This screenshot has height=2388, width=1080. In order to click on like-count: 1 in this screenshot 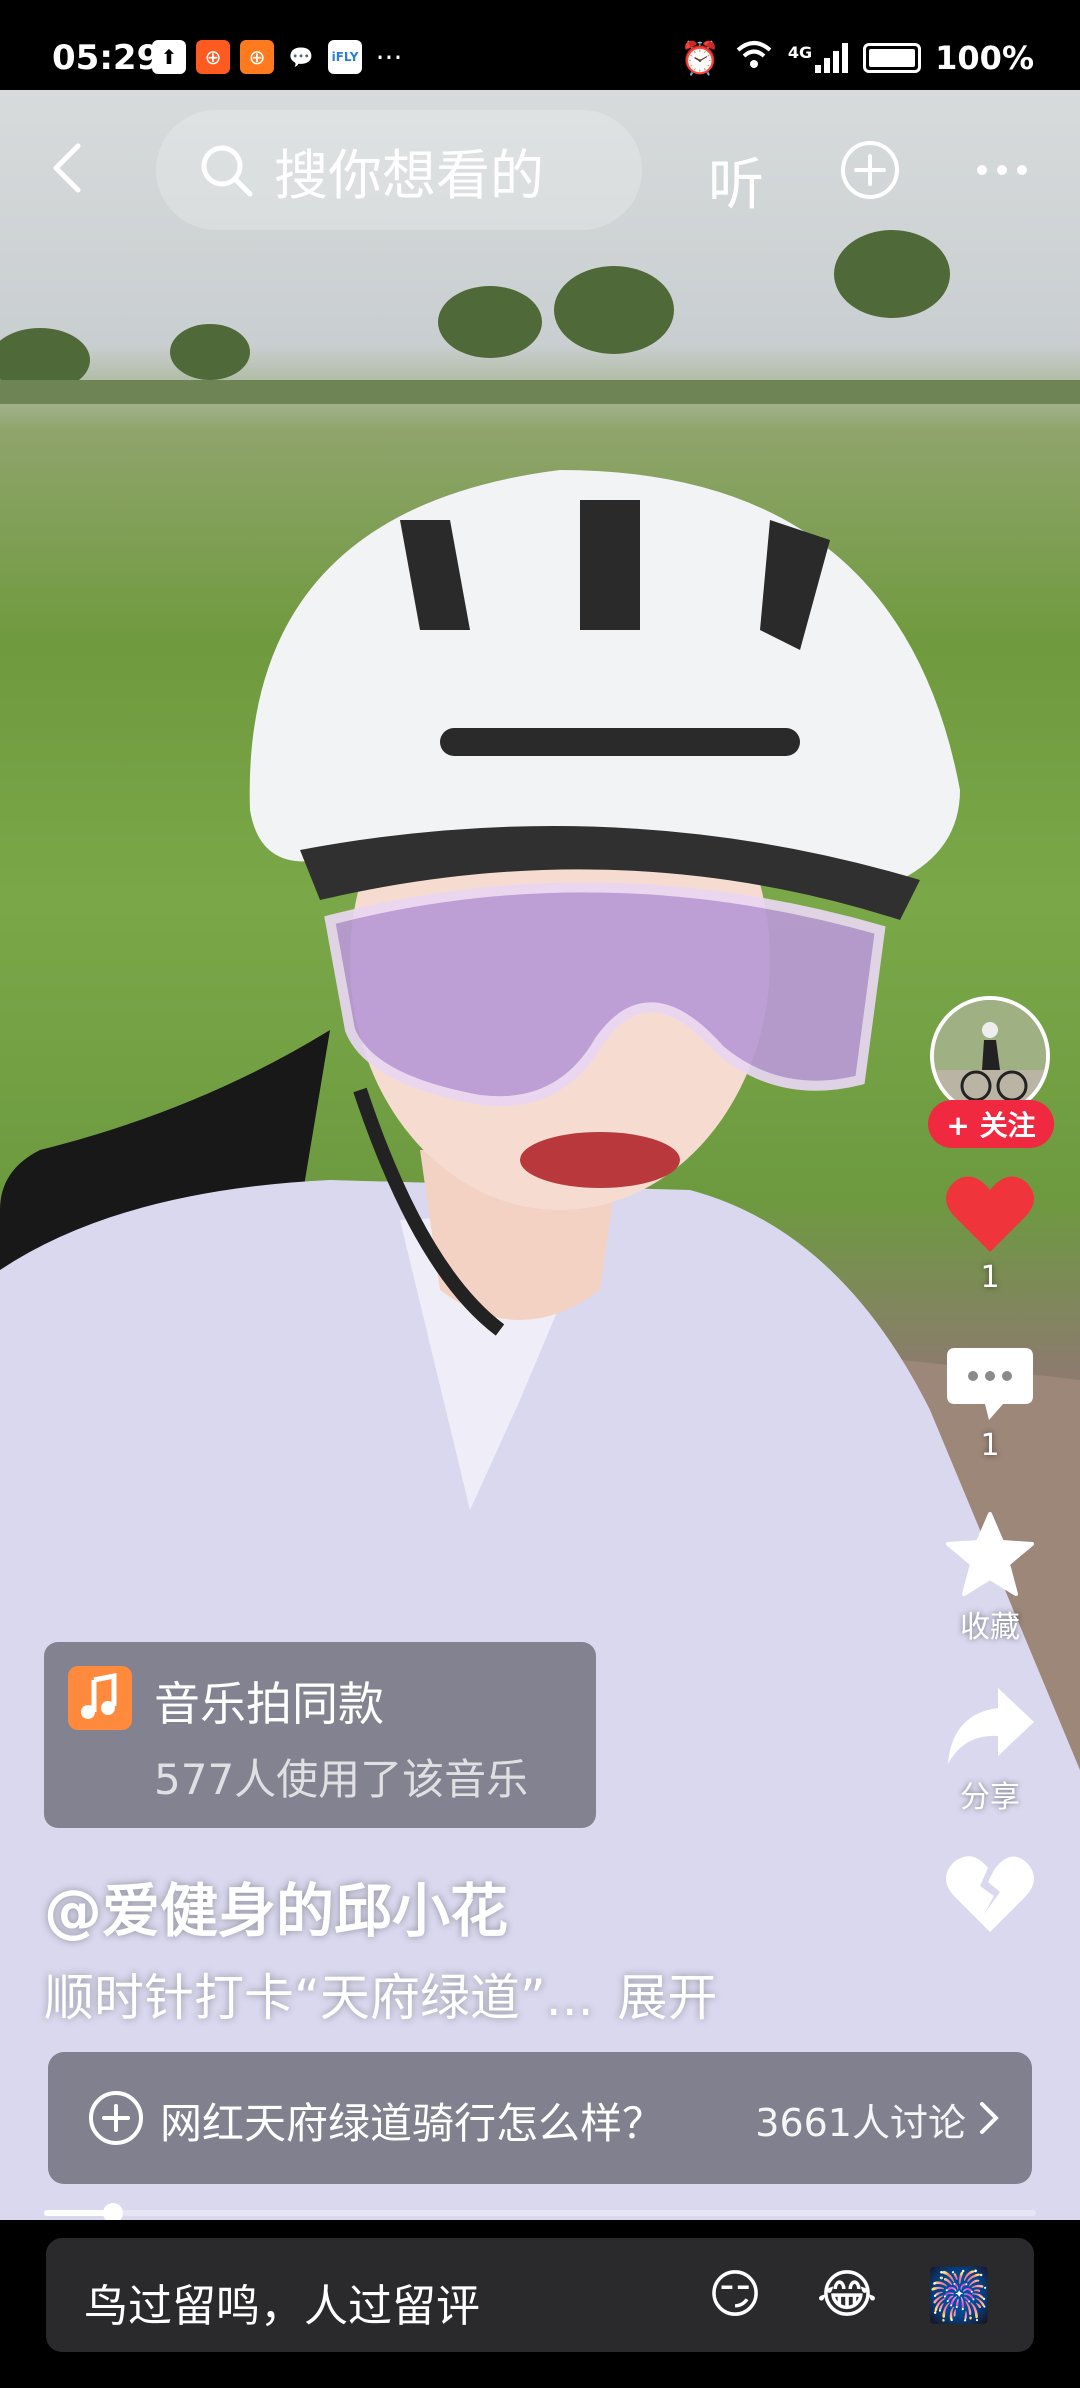, I will do `click(990, 1277)`.